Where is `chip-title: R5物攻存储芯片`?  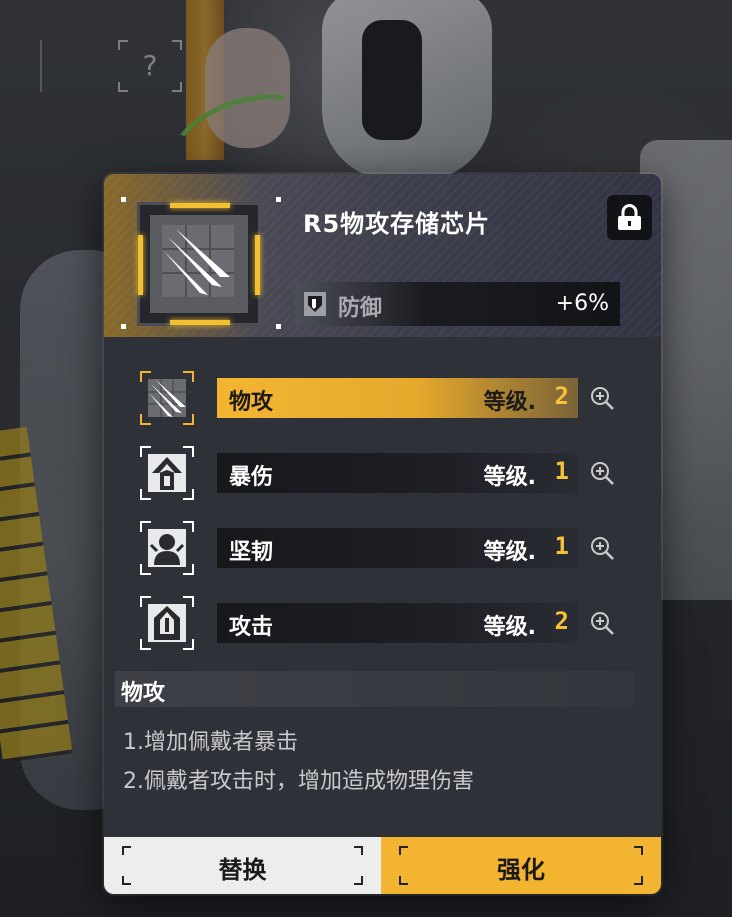
chip-title: R5物攻存储芯片 is located at coordinates (397, 224).